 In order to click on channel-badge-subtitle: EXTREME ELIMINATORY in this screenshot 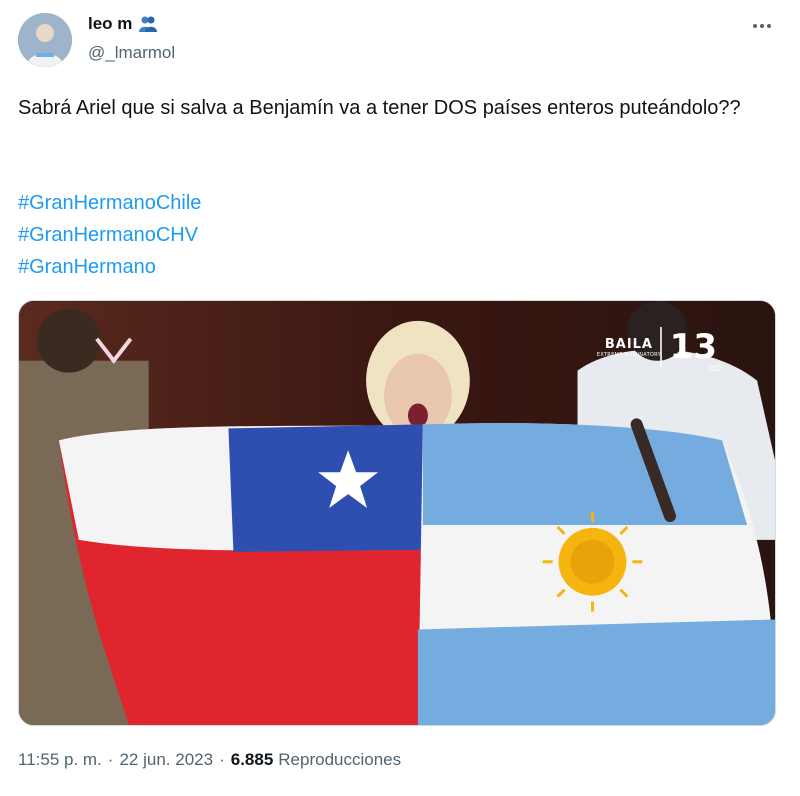, I will do `click(628, 355)`.